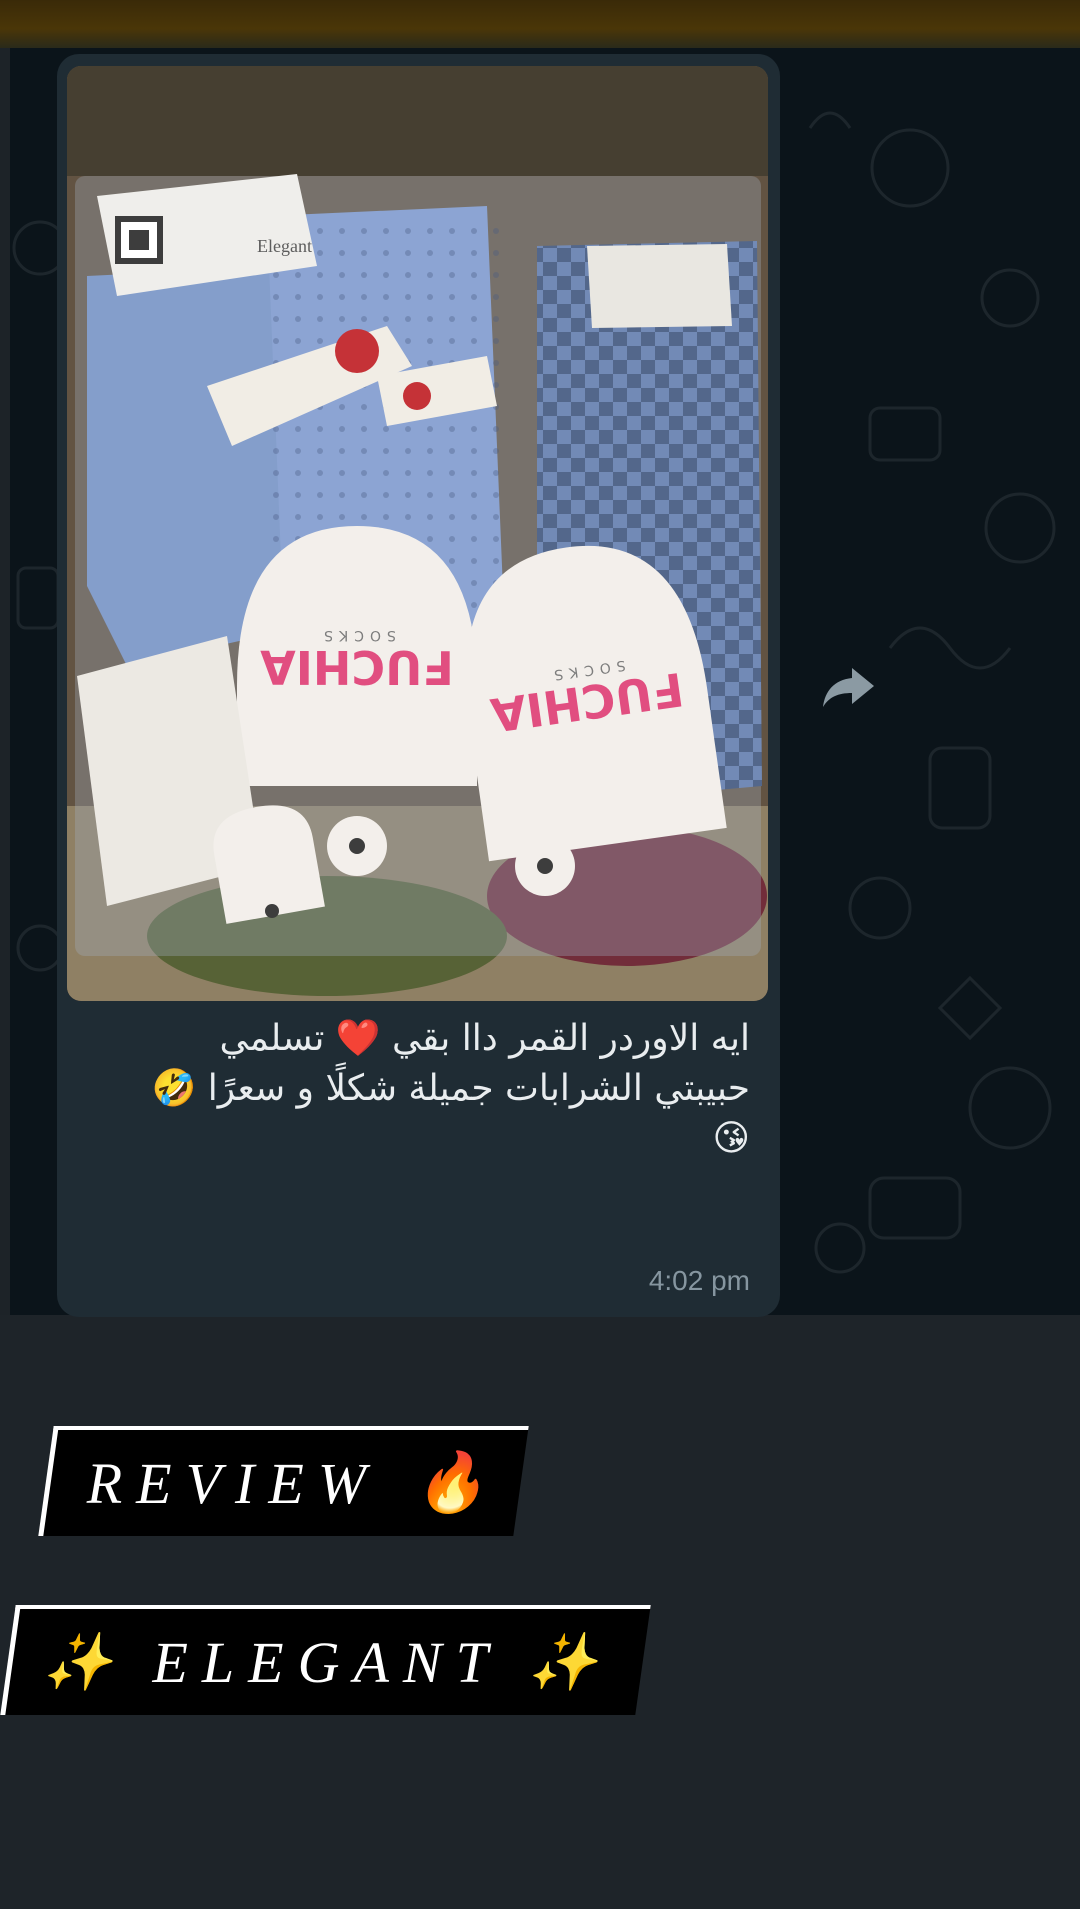 This screenshot has height=1909, width=1080. I want to click on message-line-2: حبيبتي الشرابات جميلة شكلًا و سعرًا 🤣, so click(450, 1088).